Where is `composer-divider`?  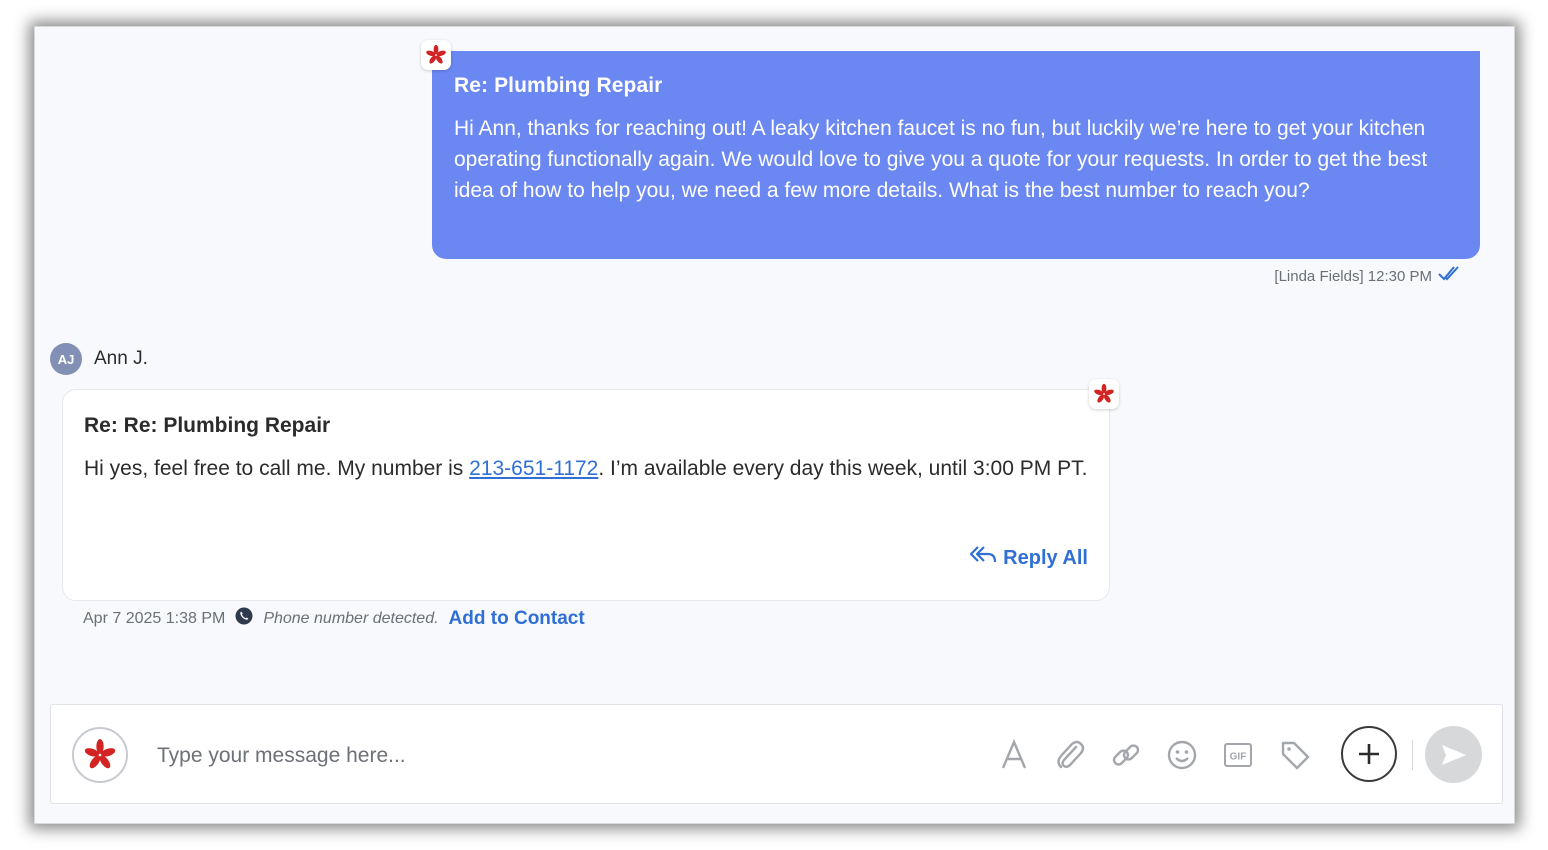
composer-divider is located at coordinates (1412, 755).